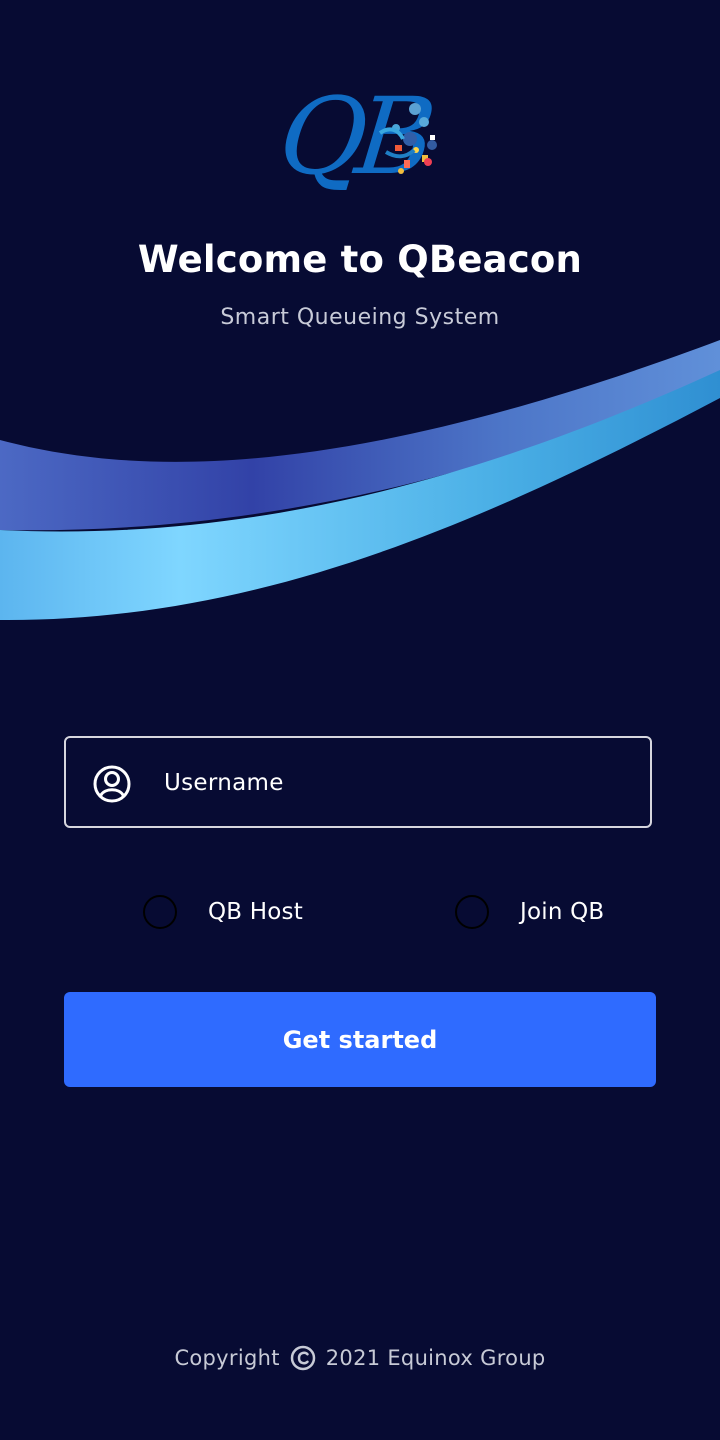 The height and width of the screenshot is (1440, 720). Describe the element at coordinates (302, 1358) in the screenshot. I see `copyright-icon` at that location.